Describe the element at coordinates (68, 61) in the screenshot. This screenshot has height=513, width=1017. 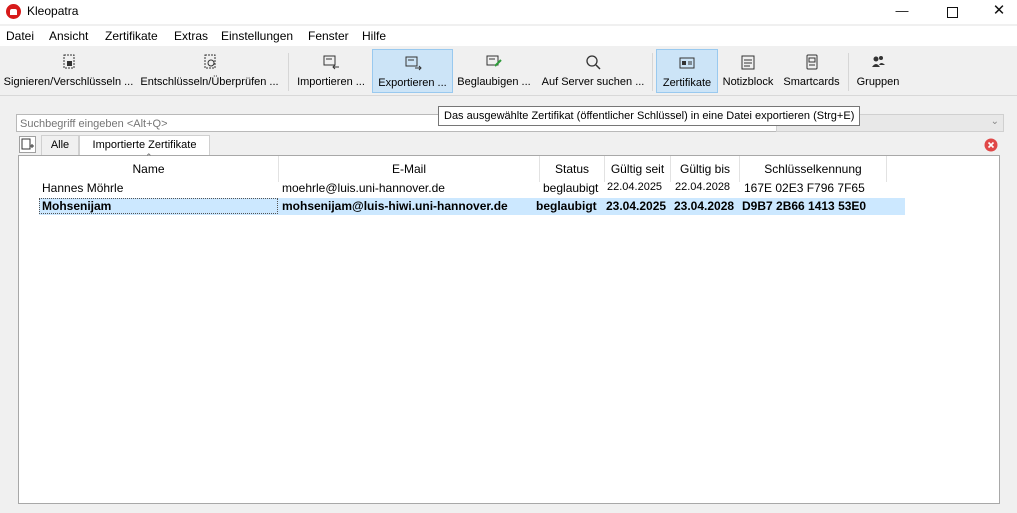
I see `sign-encrypt-icon` at that location.